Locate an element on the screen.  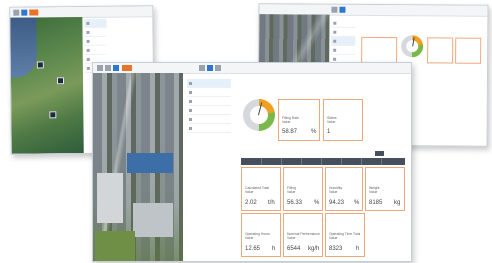
filling-tile: Filling Value 56.33 % is located at coordinates (303, 189).